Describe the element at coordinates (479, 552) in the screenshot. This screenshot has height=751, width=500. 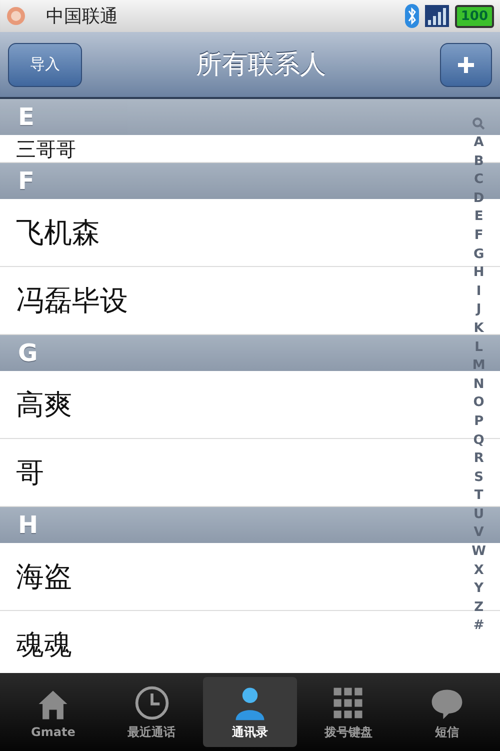
I see `index-letter: W` at that location.